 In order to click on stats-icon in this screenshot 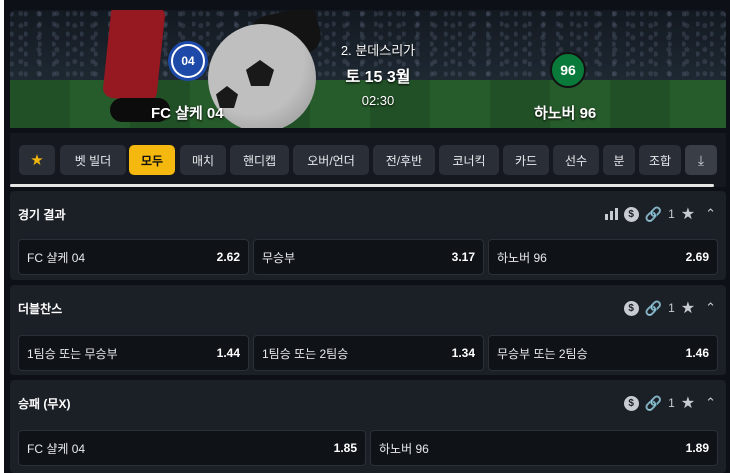, I will do `click(611, 214)`.